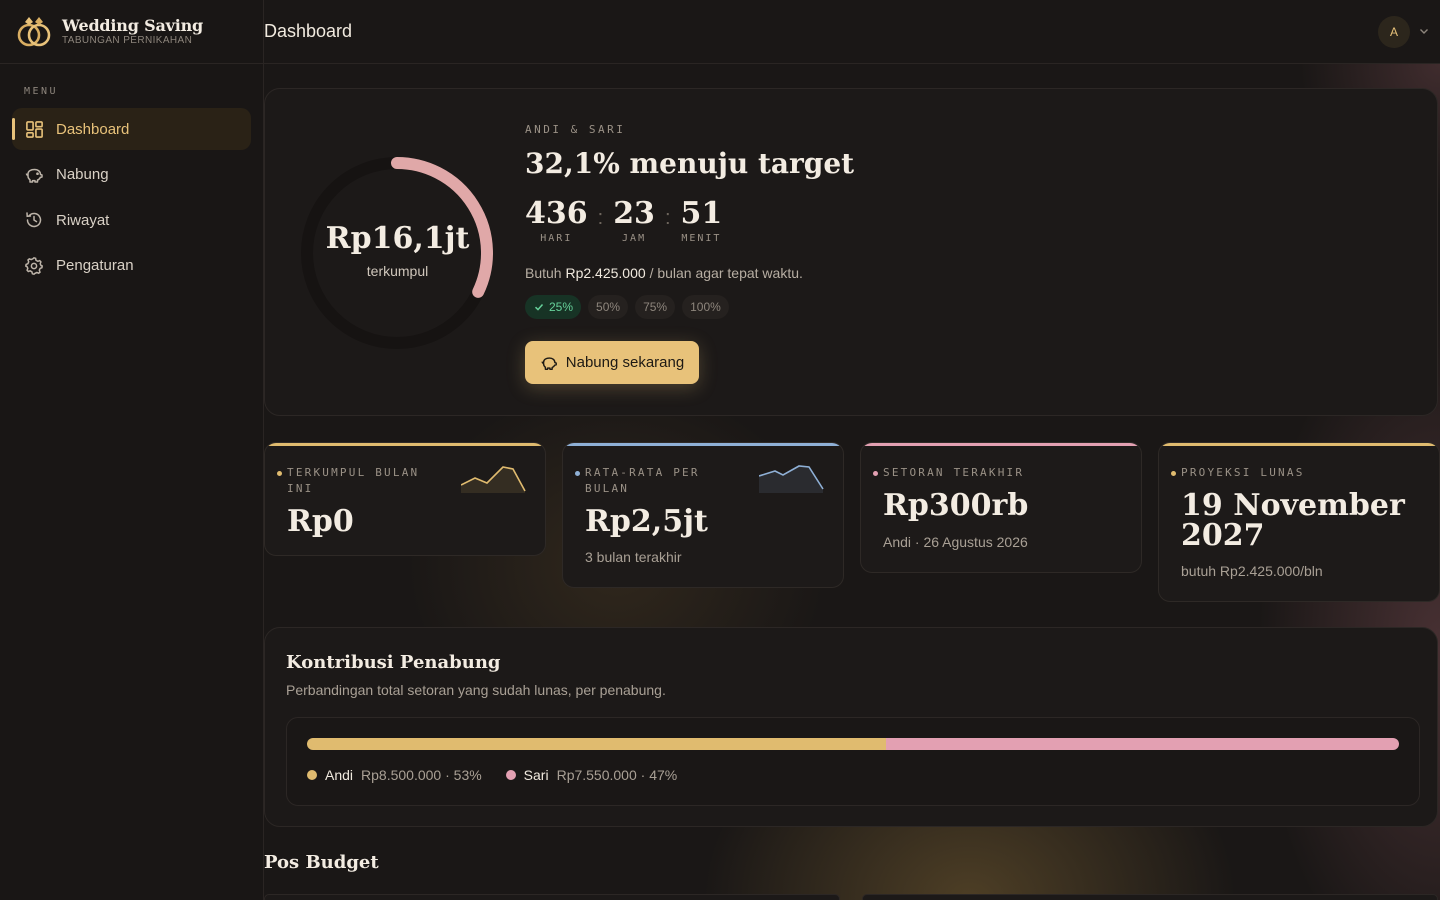 The width and height of the screenshot is (1440, 900). I want to click on sidebar-item-dashboard: Dashboard, so click(131, 129).